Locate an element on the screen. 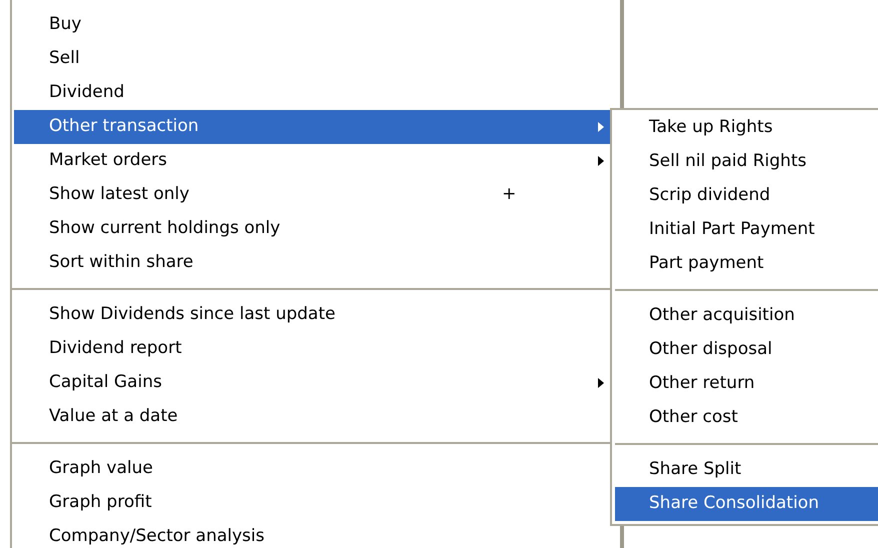  menu-item: Other acquisition is located at coordinates (746, 316).